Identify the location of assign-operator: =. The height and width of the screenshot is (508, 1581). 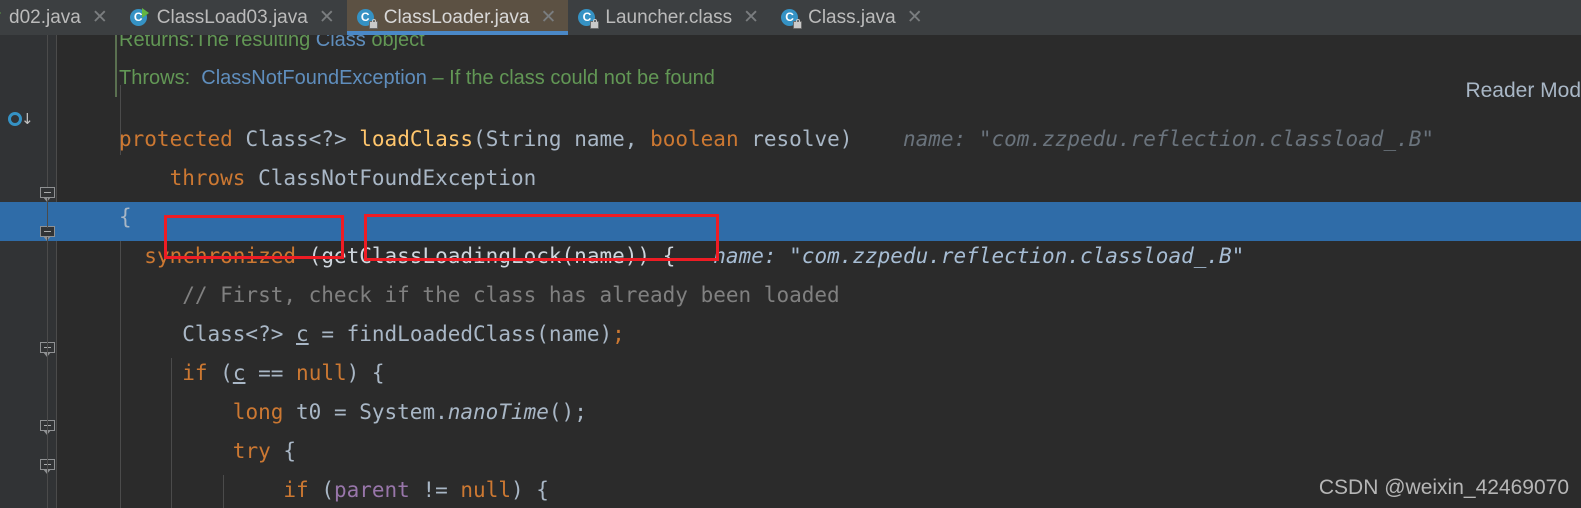
(327, 334).